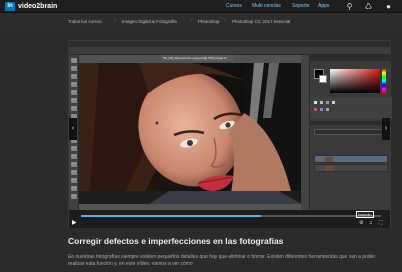 Image resolution: width=402 pixels, height=272 pixels. What do you see at coordinates (74, 196) in the screenshot?
I see `zoom-tool-icon` at bounding box center [74, 196].